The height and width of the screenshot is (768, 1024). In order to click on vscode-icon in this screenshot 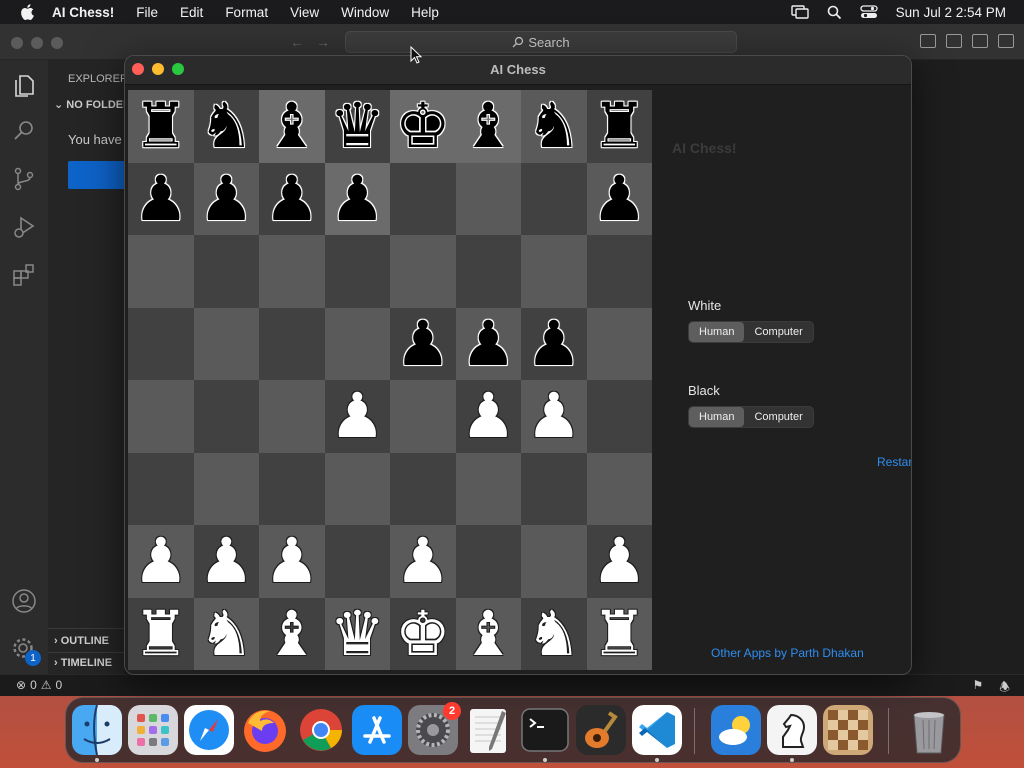, I will do `click(657, 730)`.